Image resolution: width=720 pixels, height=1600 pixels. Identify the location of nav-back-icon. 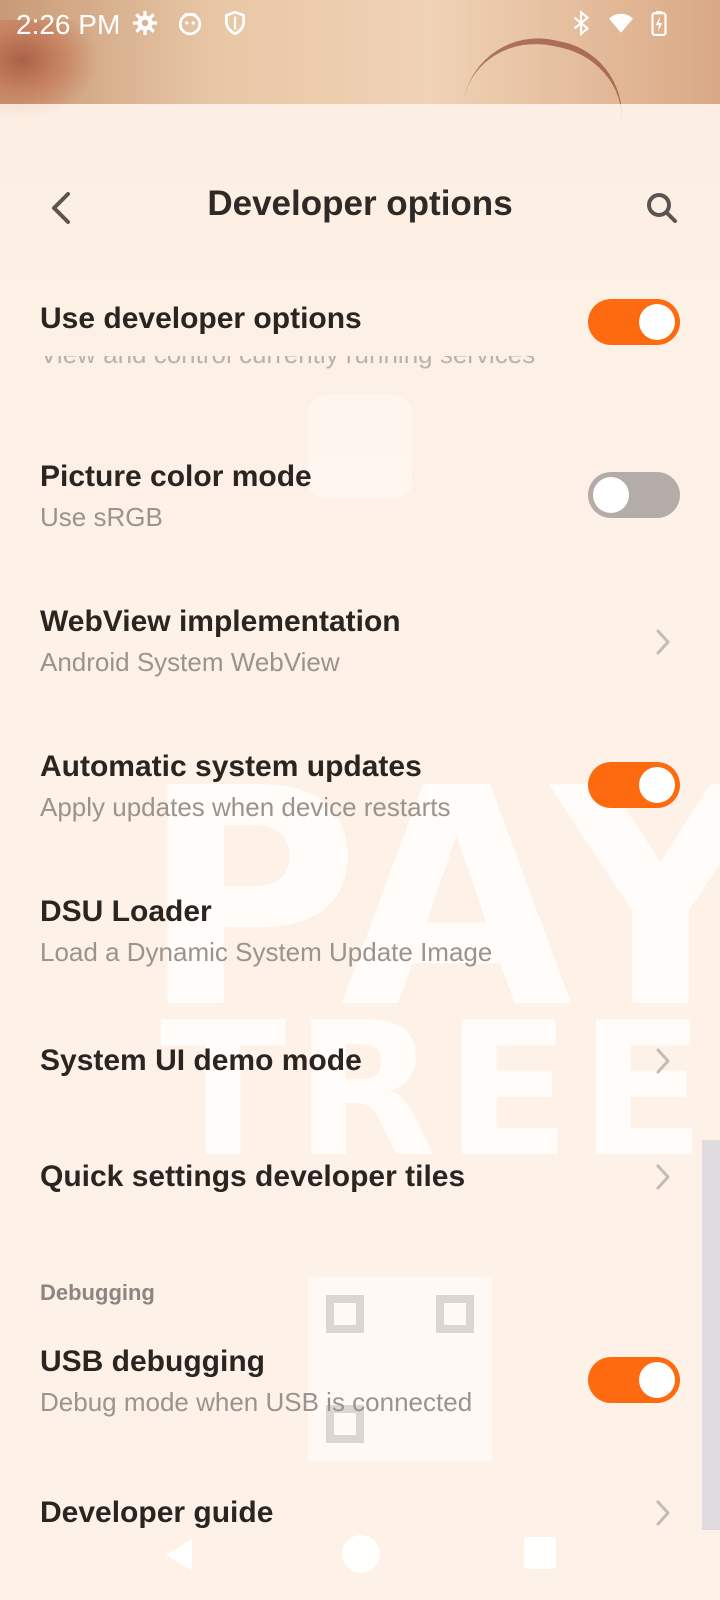
(179, 1555).